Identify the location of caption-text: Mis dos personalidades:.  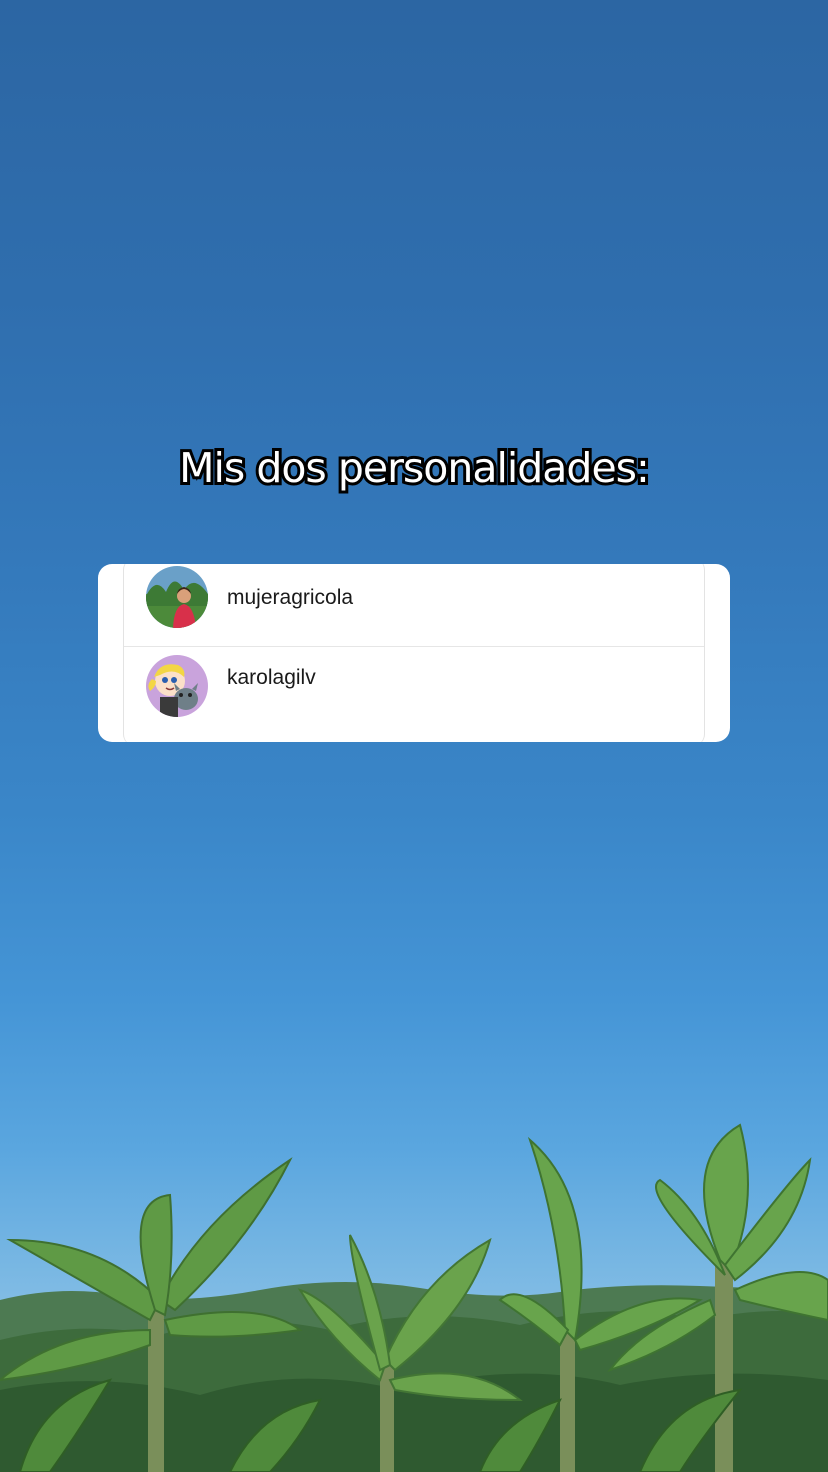
(414, 468).